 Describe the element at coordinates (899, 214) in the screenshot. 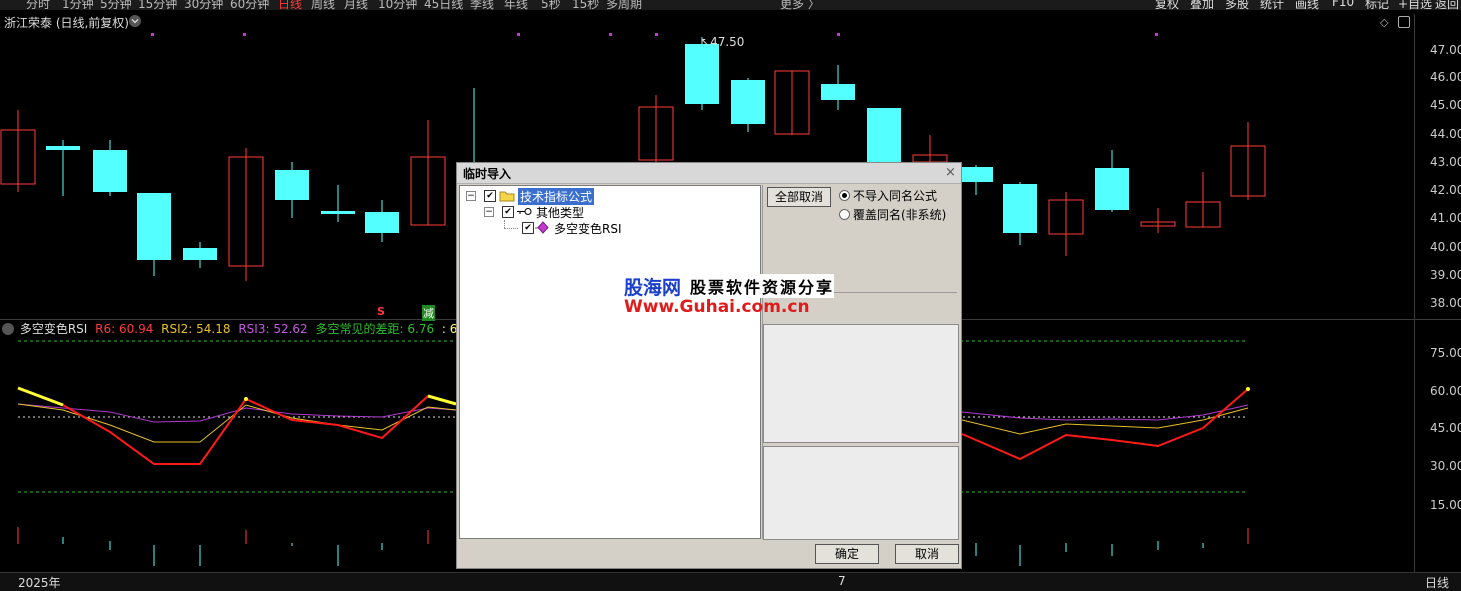

I see `radio-overwrite-label: 覆盖同名(非系统)` at that location.